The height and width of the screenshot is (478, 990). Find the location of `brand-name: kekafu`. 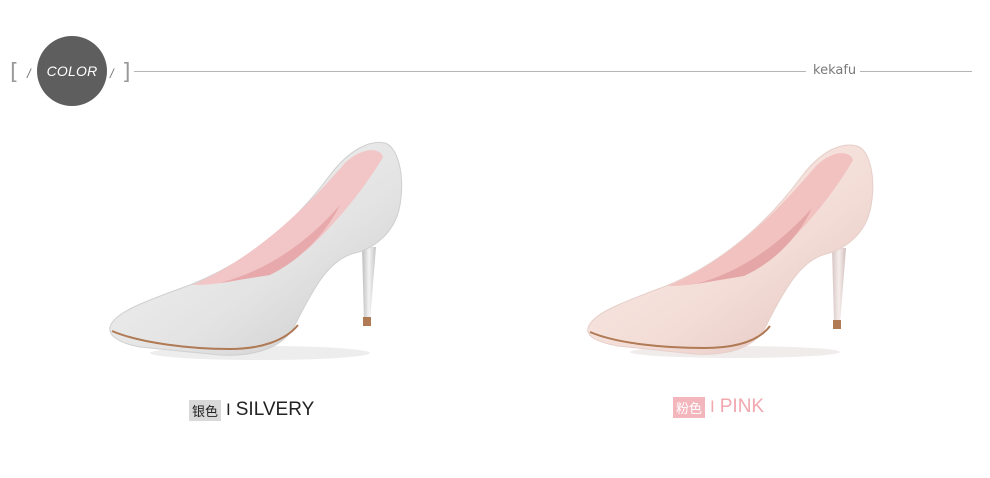

brand-name: kekafu is located at coordinates (835, 70).